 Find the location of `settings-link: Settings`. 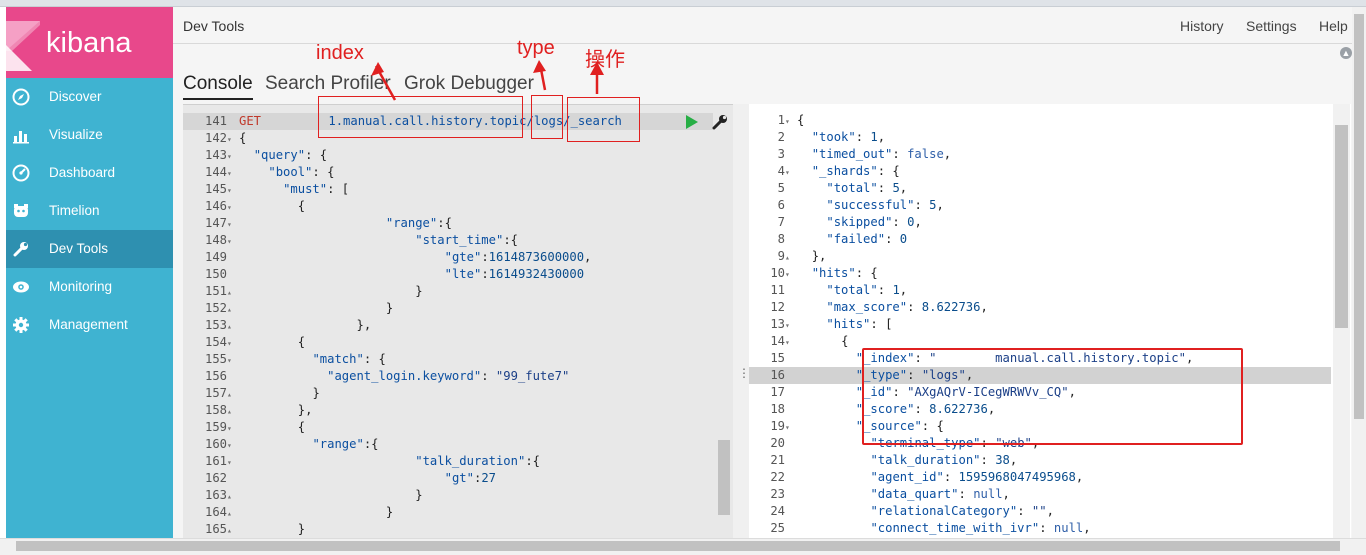

settings-link: Settings is located at coordinates (1271, 26).